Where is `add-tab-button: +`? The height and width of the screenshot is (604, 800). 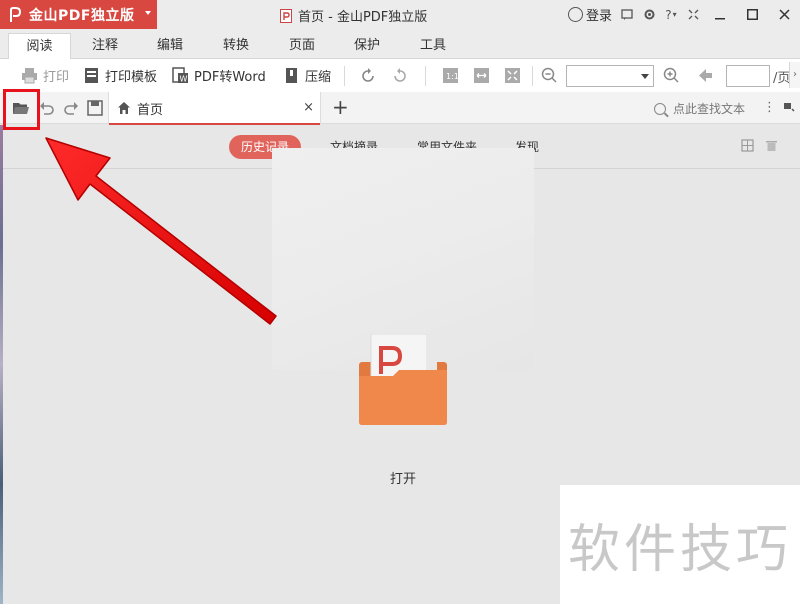
add-tab-button: + is located at coordinates (340, 107).